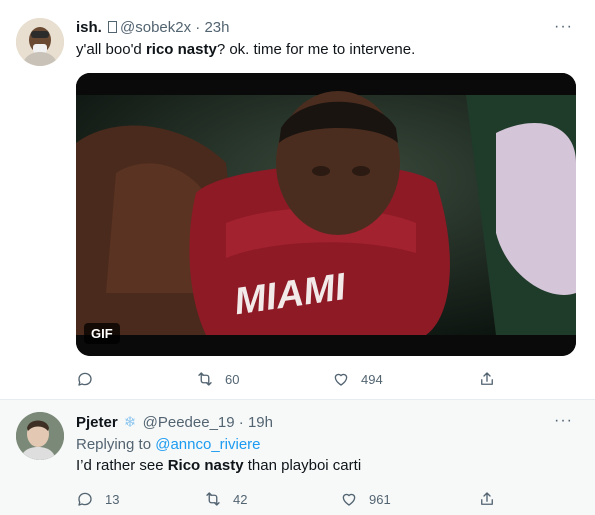 This screenshot has height=515, width=595. I want to click on reply-header: Pjeter ❄ @Peedee_19 · 19h, so click(174, 423).